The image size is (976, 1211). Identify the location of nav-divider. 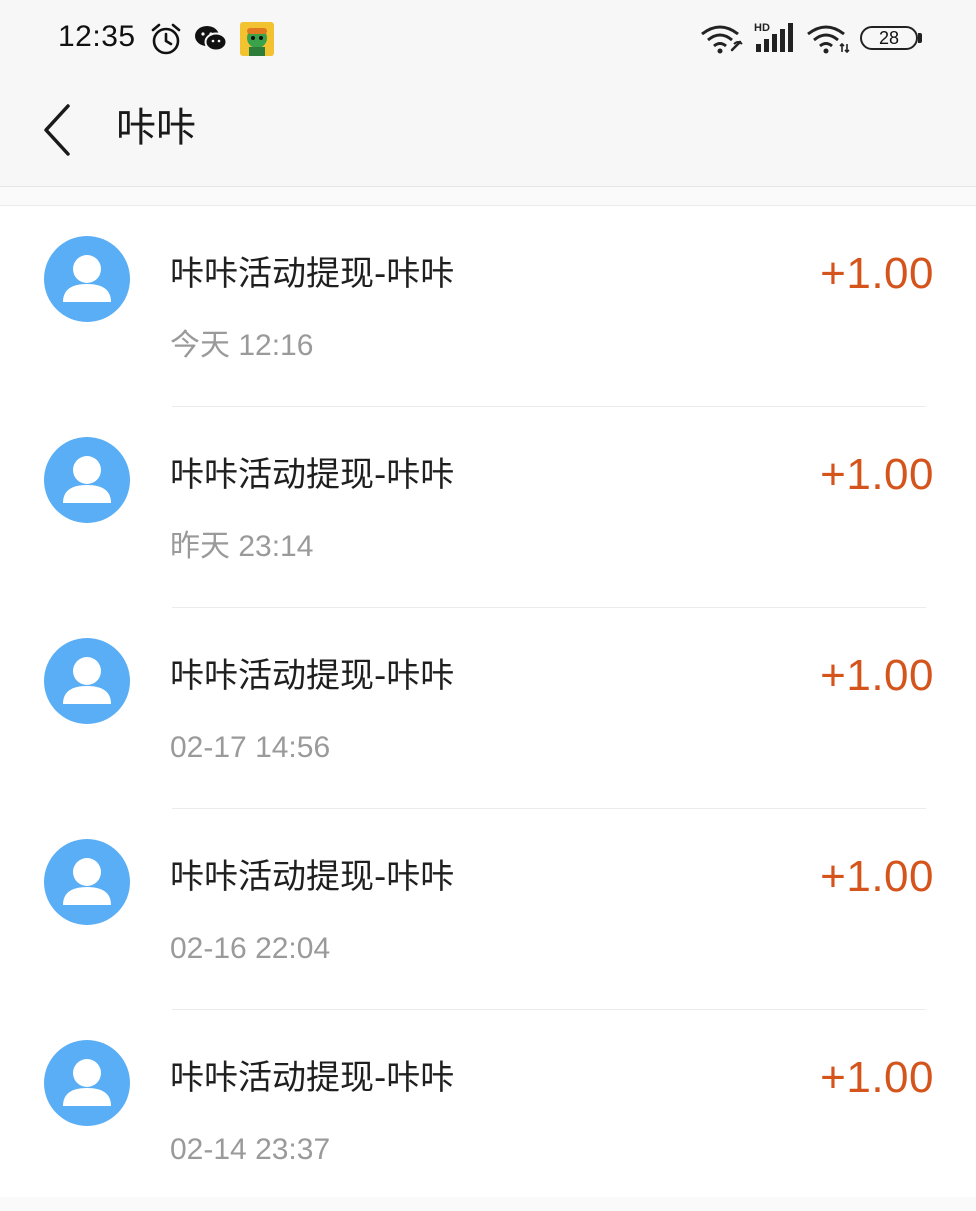
(488, 186).